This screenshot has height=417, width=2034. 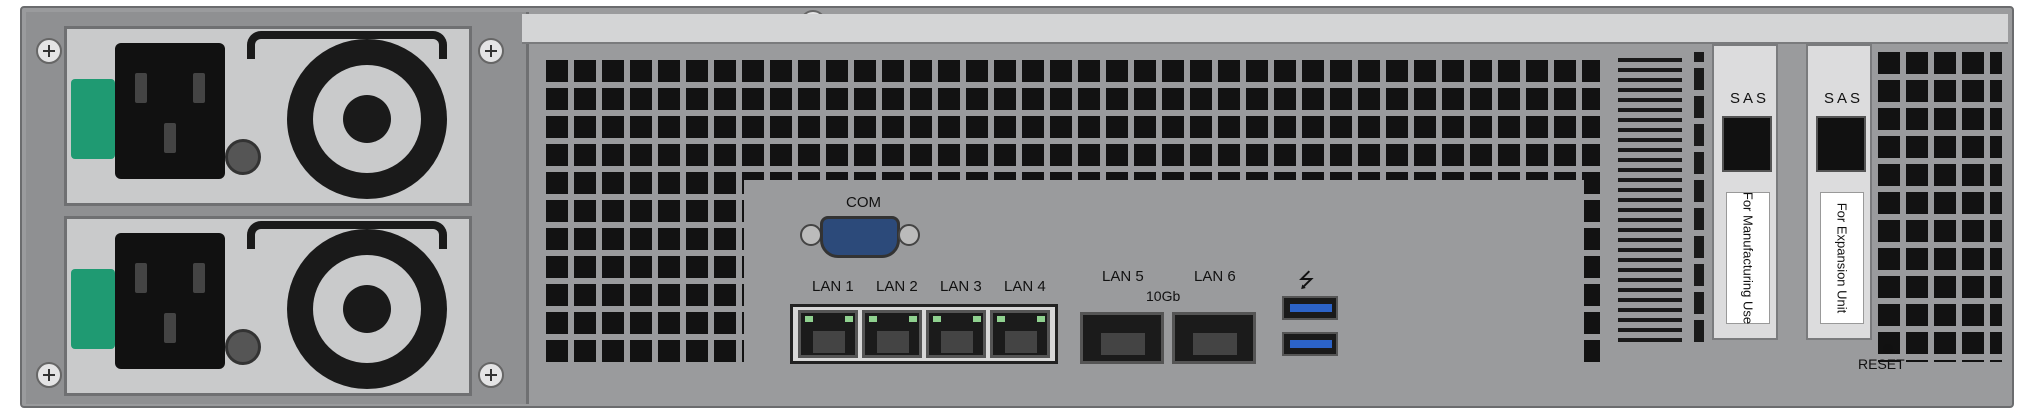 I want to click on lan-6-port, so click(x=1214, y=338).